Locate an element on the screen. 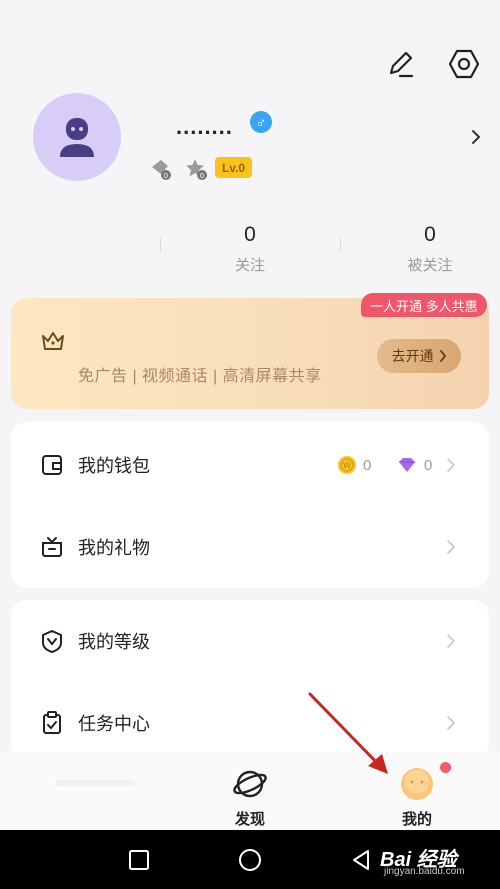 The height and width of the screenshot is (889, 500). home-button is located at coordinates (250, 859).